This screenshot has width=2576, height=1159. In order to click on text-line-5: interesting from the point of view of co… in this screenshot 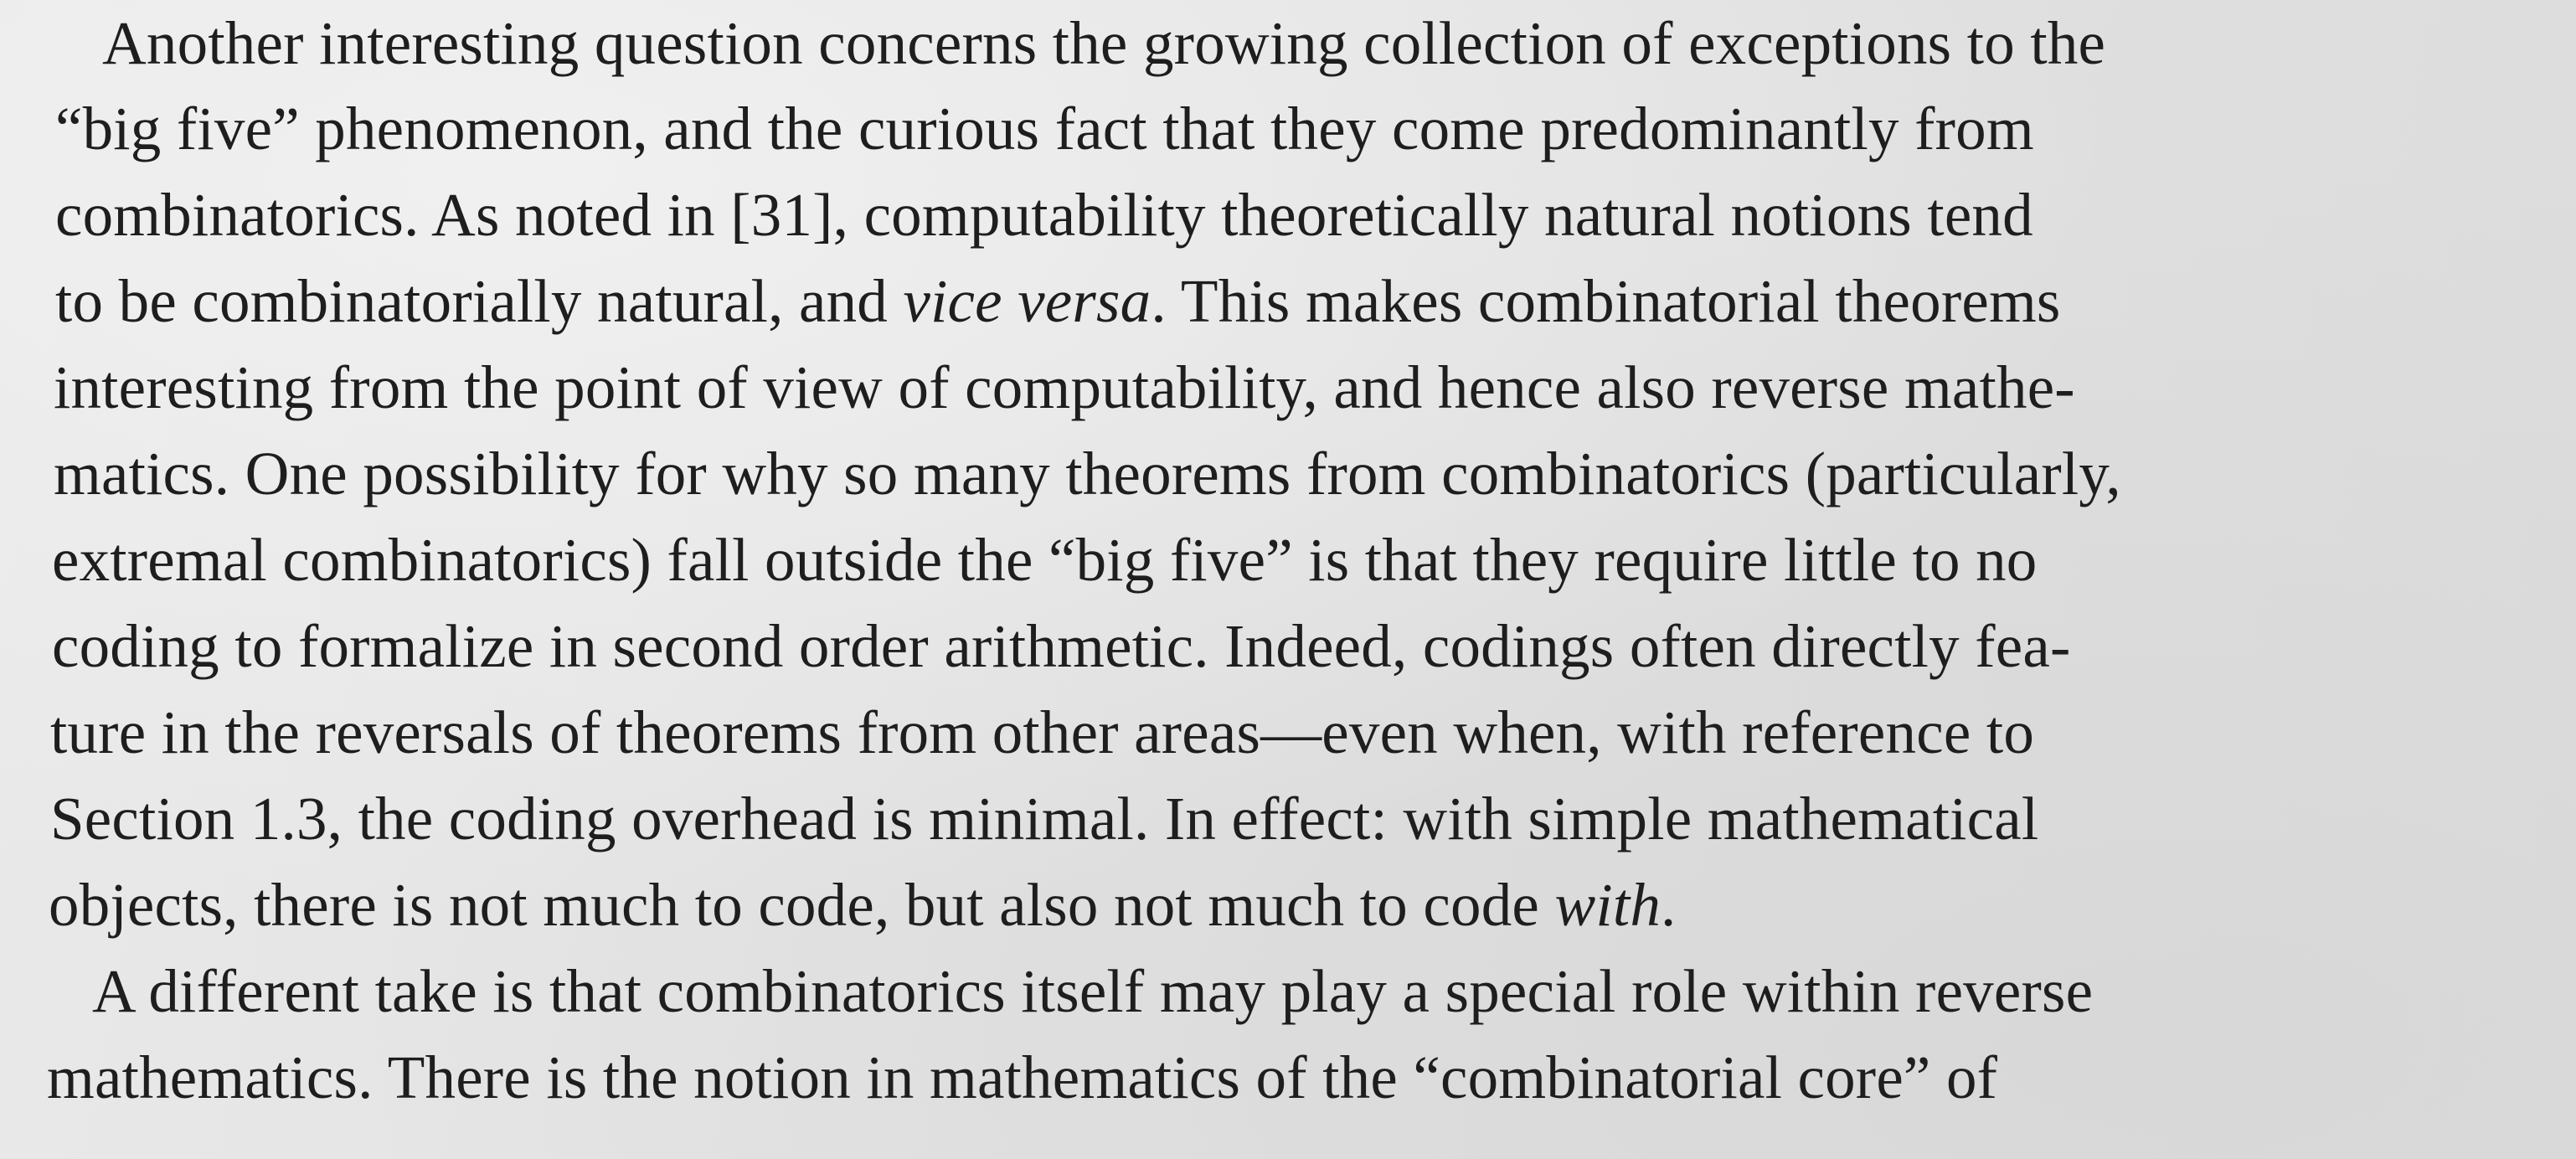, I will do `click(1064, 387)`.